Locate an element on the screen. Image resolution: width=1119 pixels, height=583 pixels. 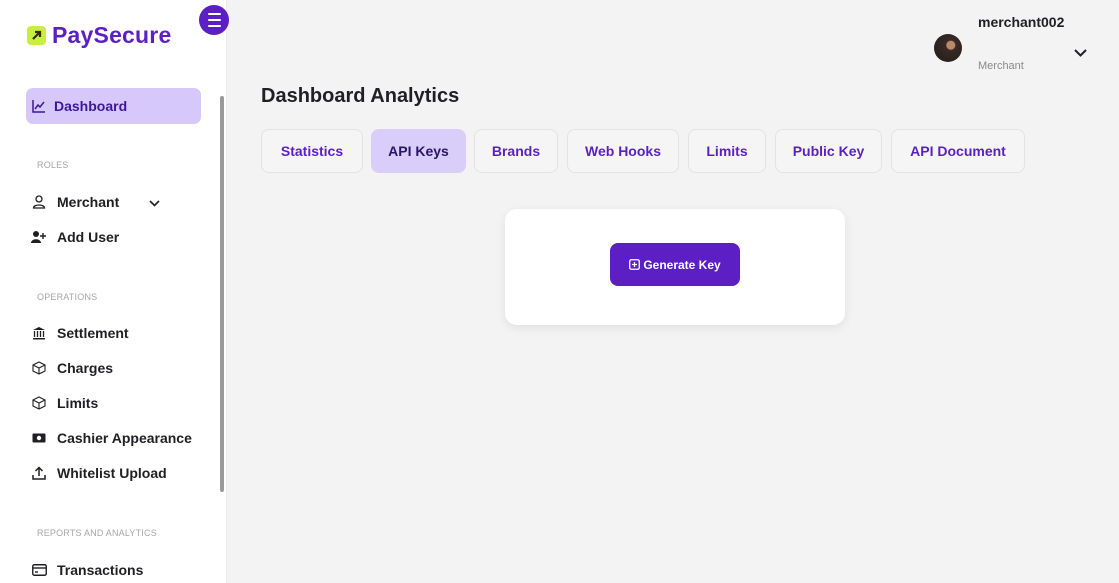
sidebar-item-cashier-appearance: Cashier Appearance is located at coordinates (111, 438).